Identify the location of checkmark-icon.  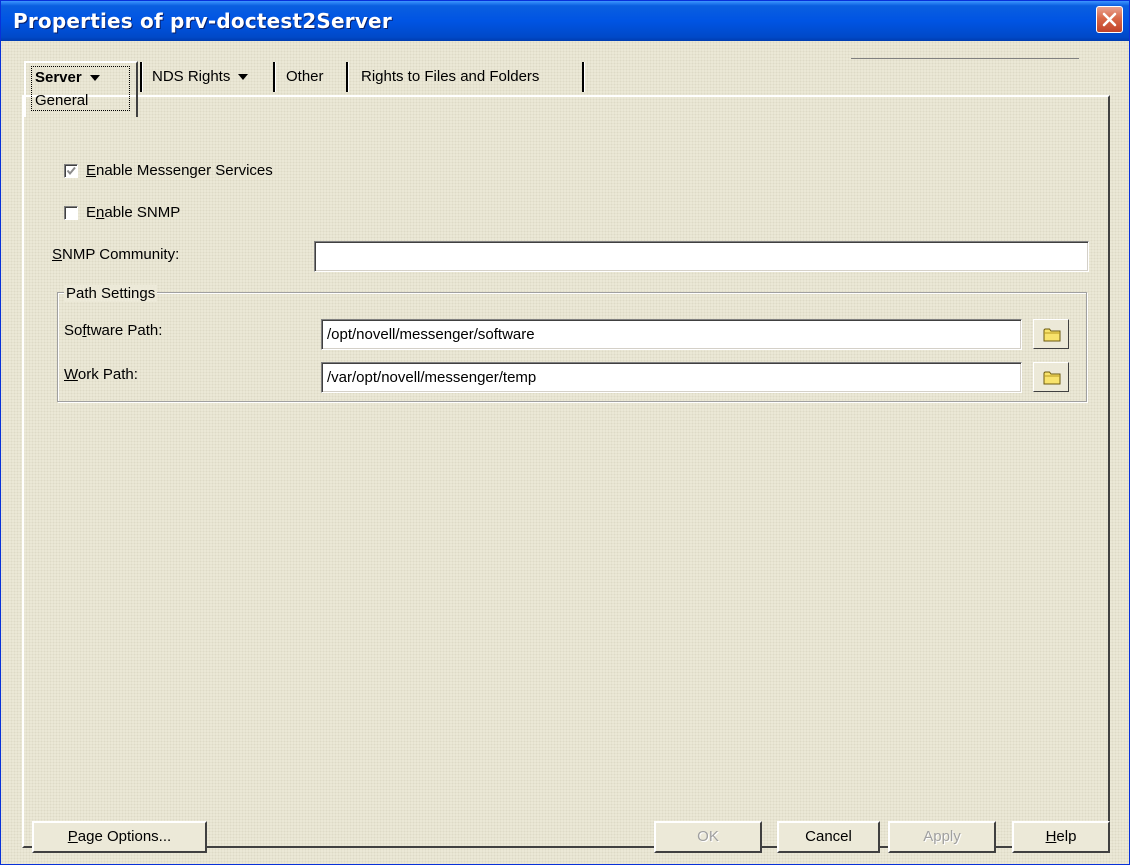
(71, 171).